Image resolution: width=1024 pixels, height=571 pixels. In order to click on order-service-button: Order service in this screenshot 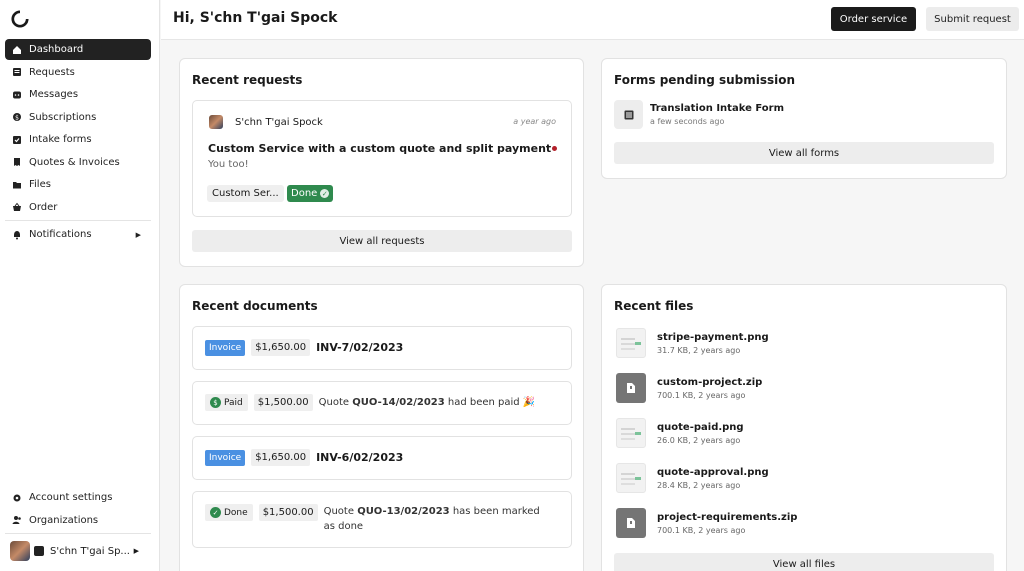, I will do `click(873, 19)`.